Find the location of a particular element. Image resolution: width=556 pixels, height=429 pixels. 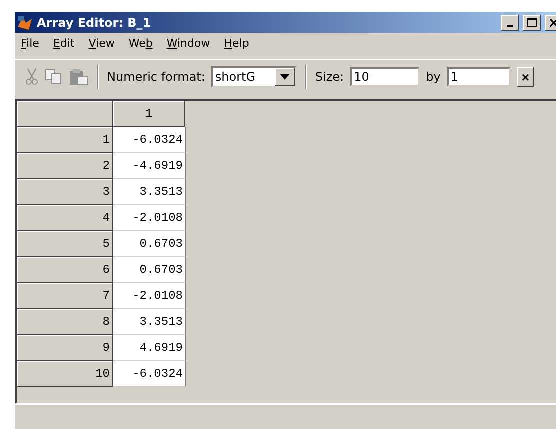

window-title: Array Editor: B_1 is located at coordinates (94, 23).